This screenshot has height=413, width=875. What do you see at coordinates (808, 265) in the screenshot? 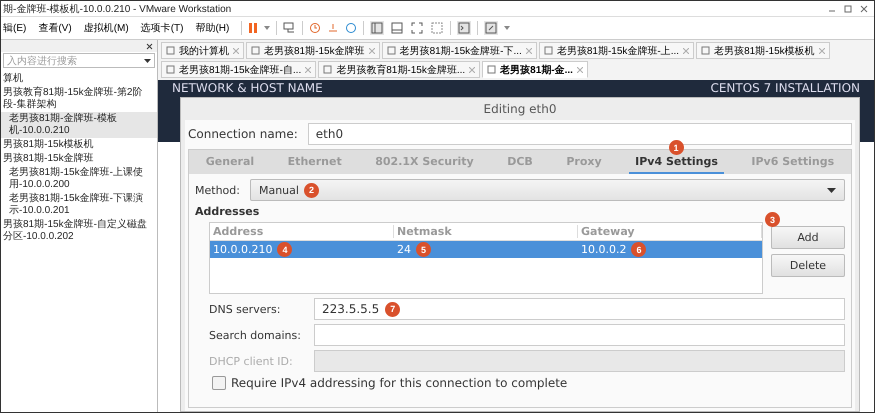
I see `dialog-button: Delete` at bounding box center [808, 265].